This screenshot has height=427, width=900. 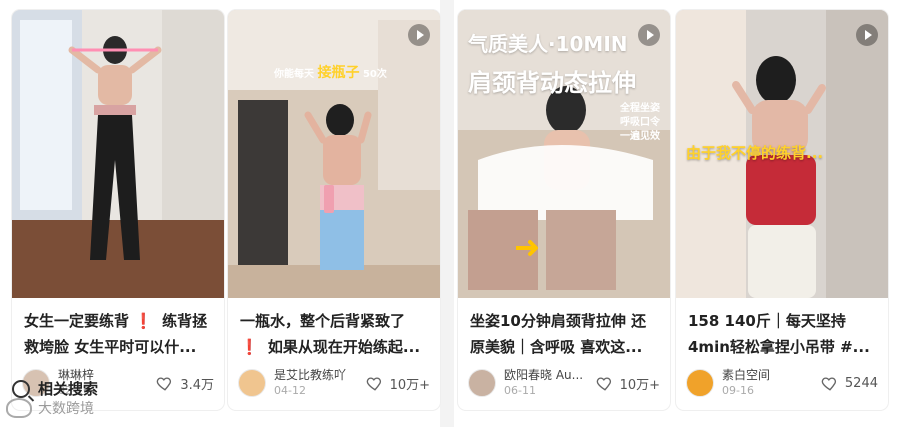 I want to click on author-name: 是艾比教练吖, so click(x=310, y=375).